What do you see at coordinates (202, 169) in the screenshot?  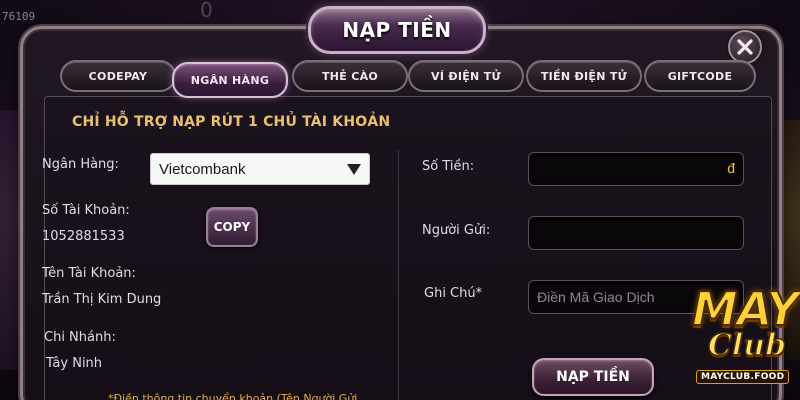 I see `bank-select-value: Vietcombank` at bounding box center [202, 169].